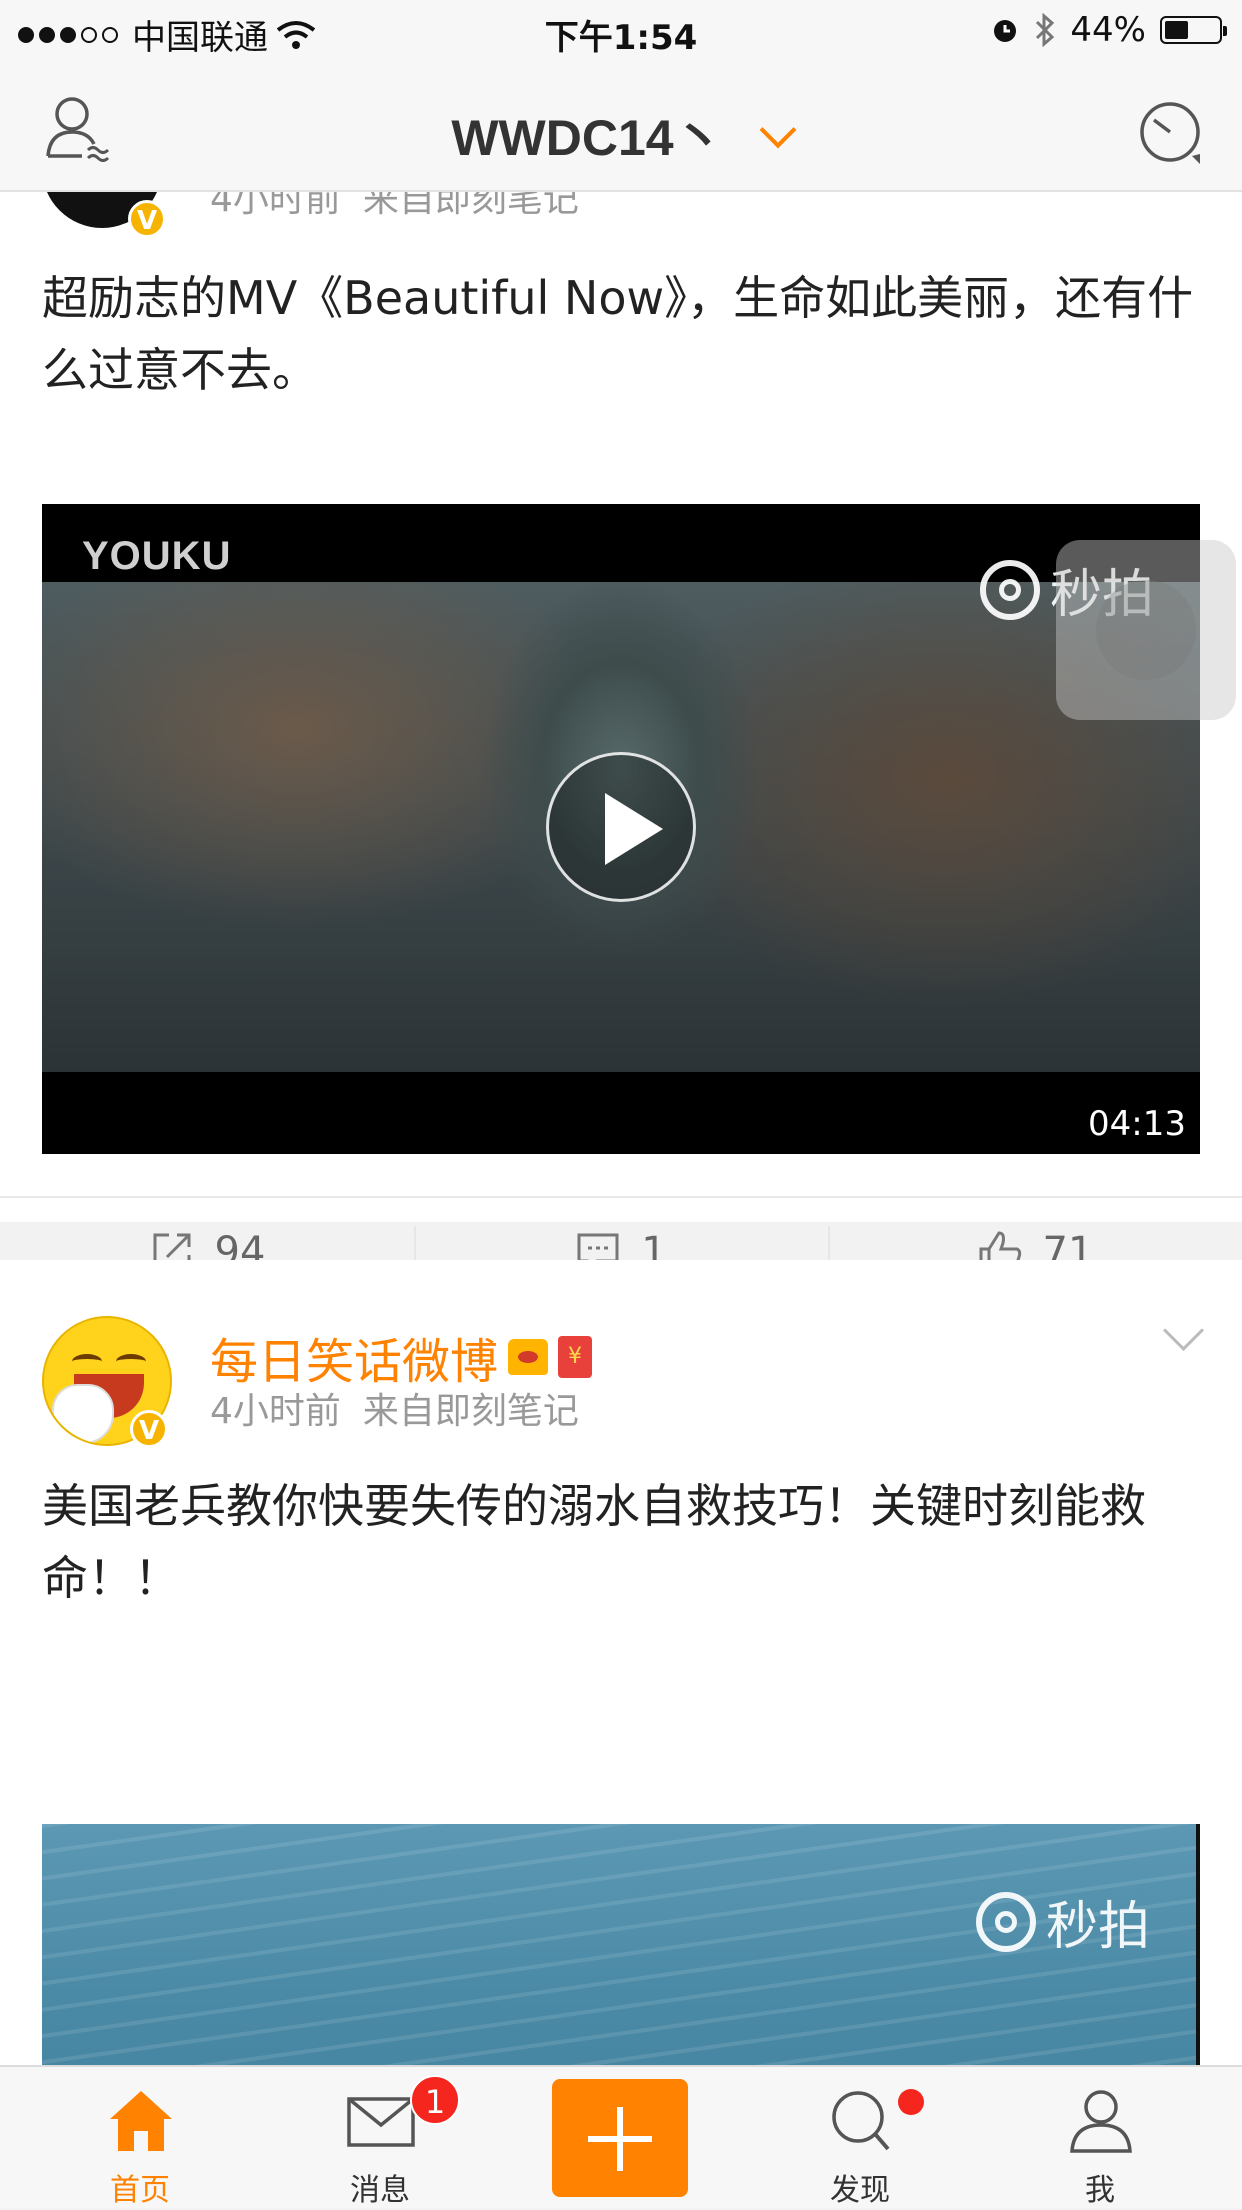  What do you see at coordinates (860, 2190) in the screenshot?
I see `tab-label: 发现` at bounding box center [860, 2190].